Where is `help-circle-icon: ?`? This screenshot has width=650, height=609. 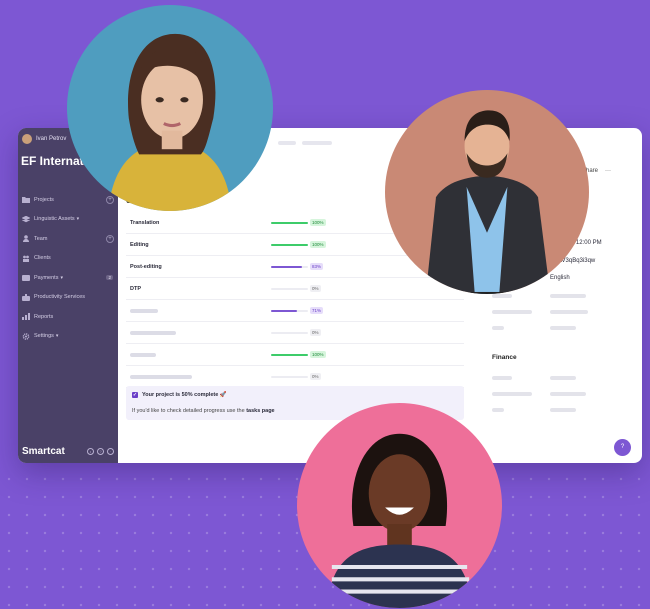 help-circle-icon: ? is located at coordinates (100, 451).